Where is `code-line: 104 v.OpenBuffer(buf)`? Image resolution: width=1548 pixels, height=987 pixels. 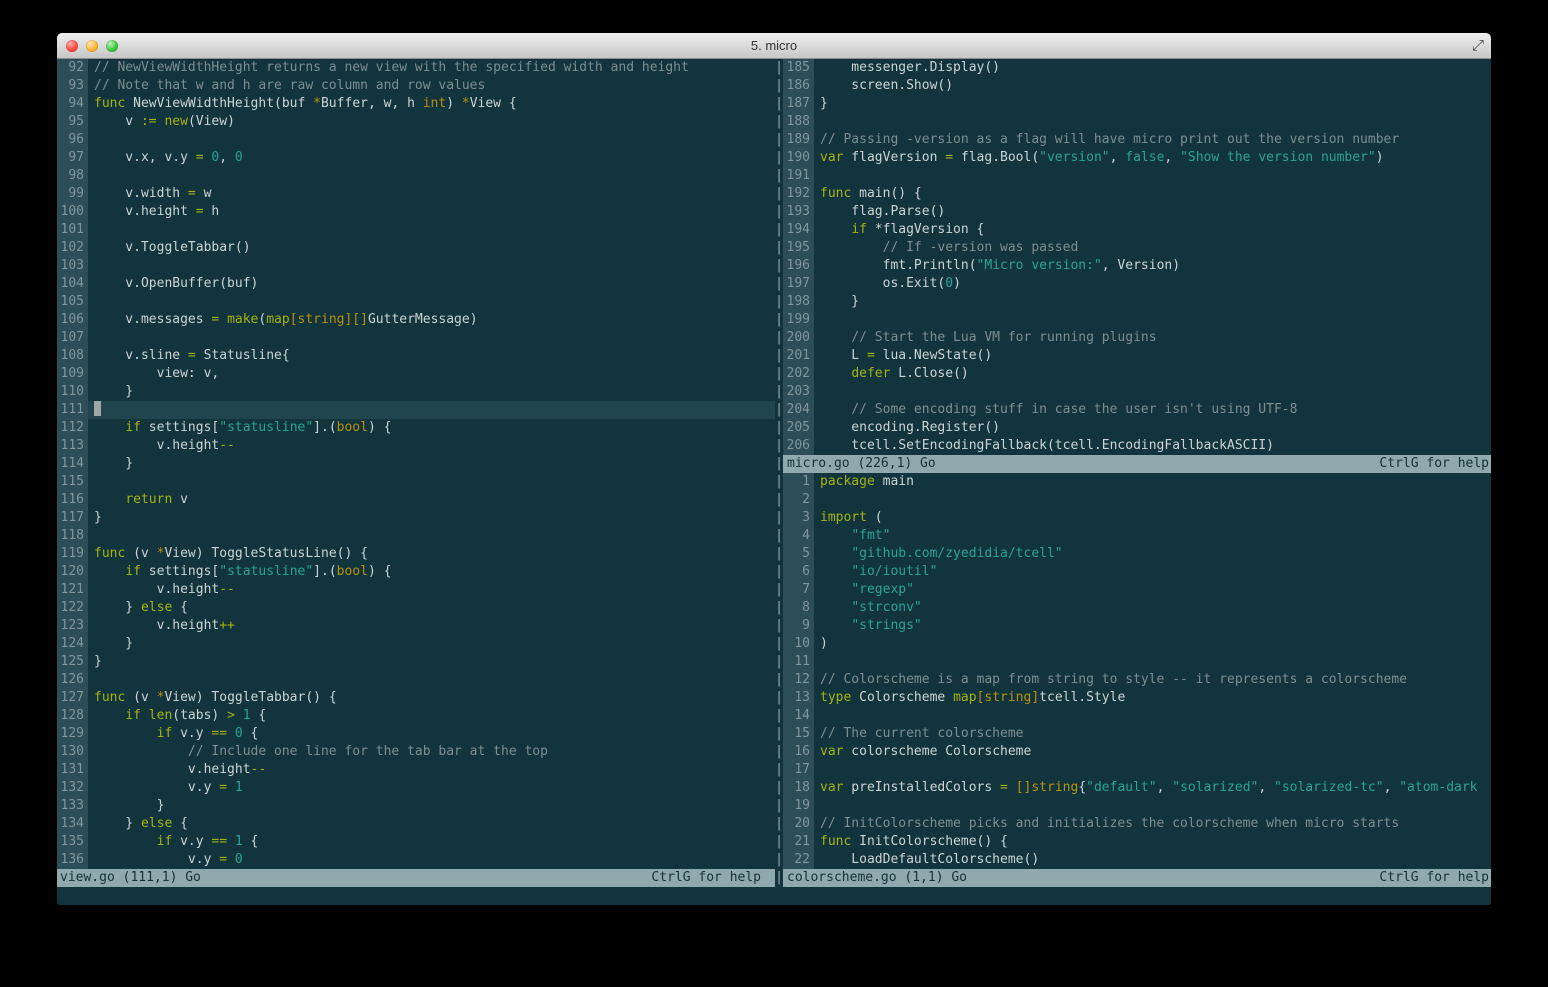
code-line: 104 v.OpenBuffer(buf) is located at coordinates (416, 284).